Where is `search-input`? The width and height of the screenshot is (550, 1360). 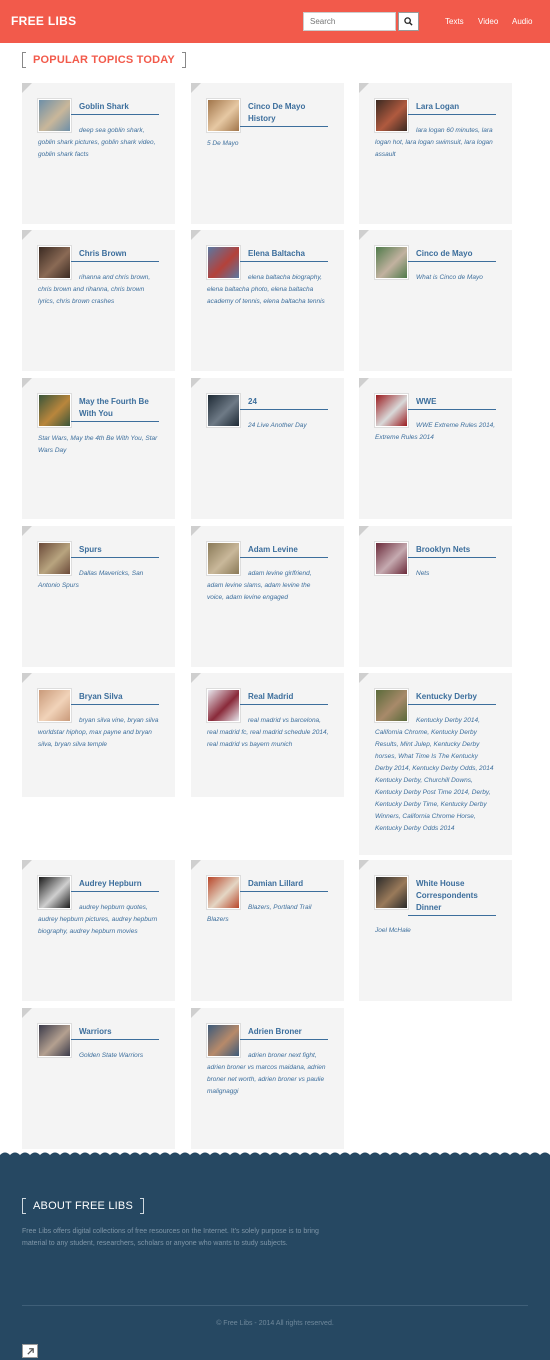 search-input is located at coordinates (349, 21).